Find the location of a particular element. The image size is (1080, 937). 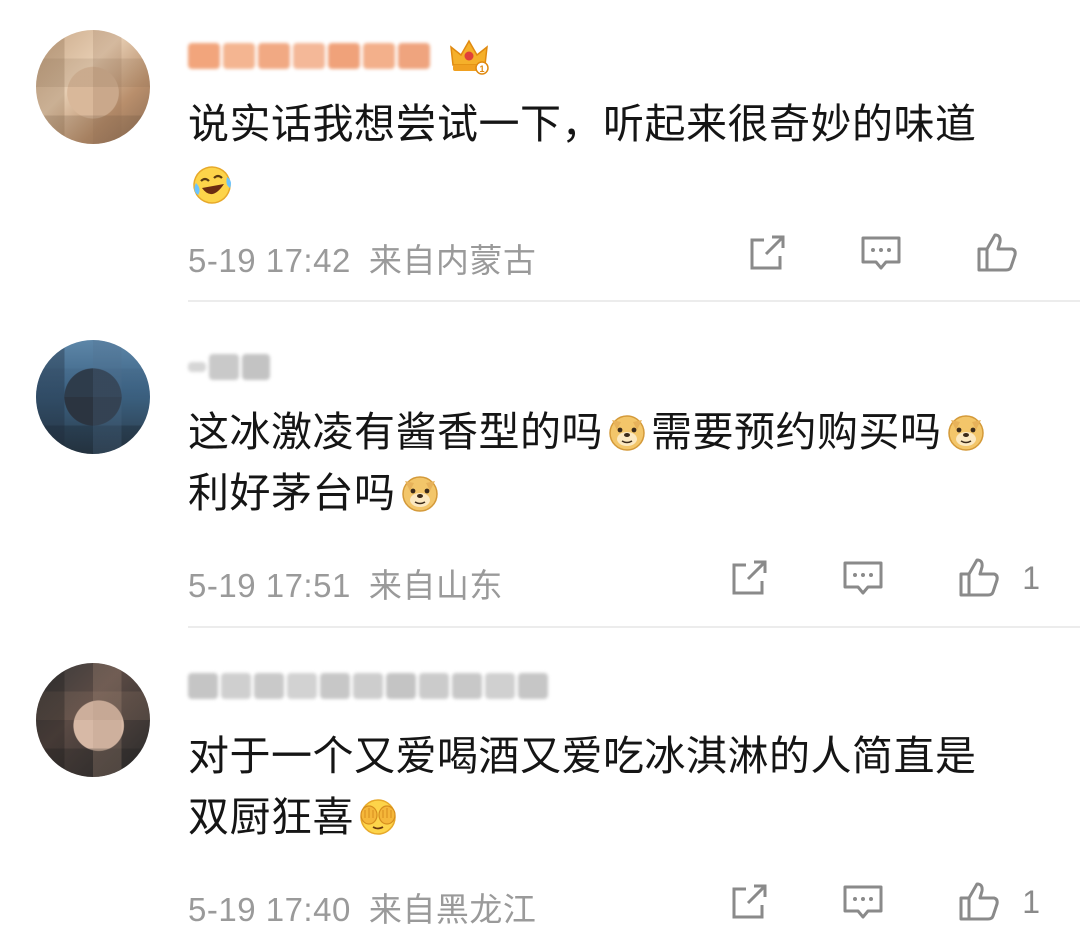

username: 1 is located at coordinates (339, 56).